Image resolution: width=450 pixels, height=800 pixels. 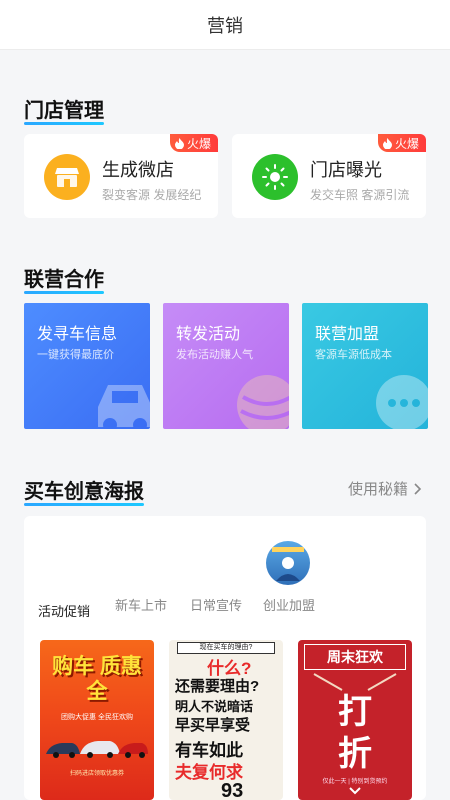 I want to click on card-title: 联营加盟, so click(x=347, y=334).